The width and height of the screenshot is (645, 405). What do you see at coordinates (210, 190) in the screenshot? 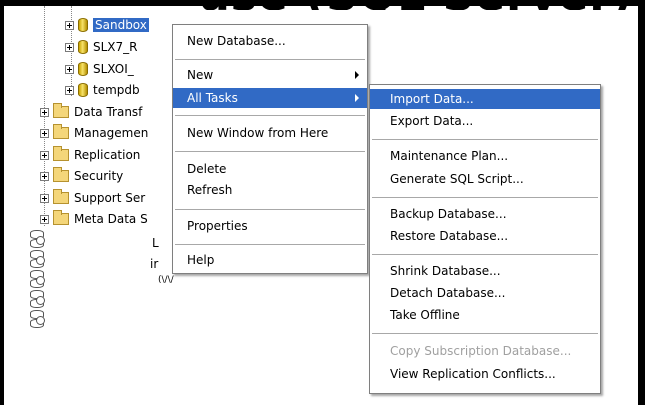
I see `menu-item-label: Refresh` at bounding box center [210, 190].